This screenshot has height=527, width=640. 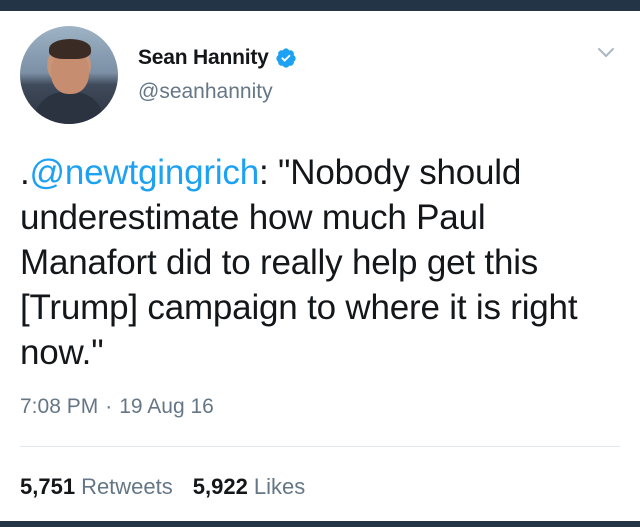 I want to click on tweet-time: 7:08 PM, so click(x=59, y=406).